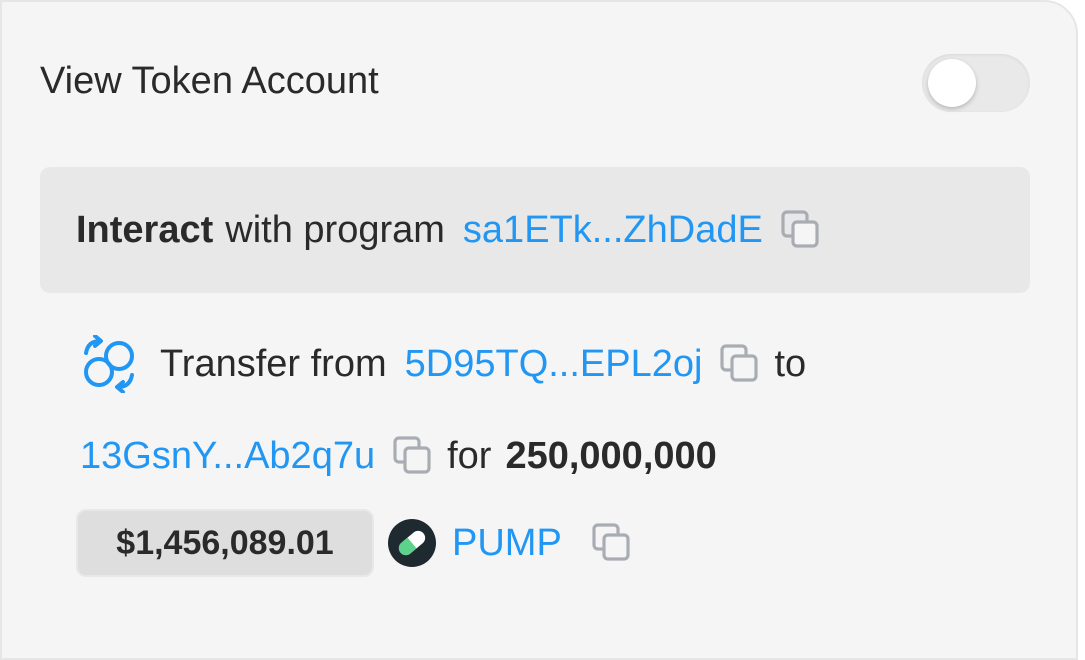 Image resolution: width=1085 pixels, height=660 pixels. Describe the element at coordinates (273, 363) in the screenshot. I see `transfer-from-label: Transfer from` at that location.